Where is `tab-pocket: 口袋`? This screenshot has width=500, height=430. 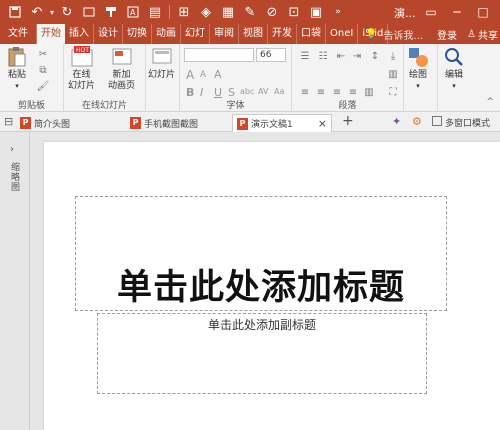
tab-pocket: 口袋 is located at coordinates (311, 34).